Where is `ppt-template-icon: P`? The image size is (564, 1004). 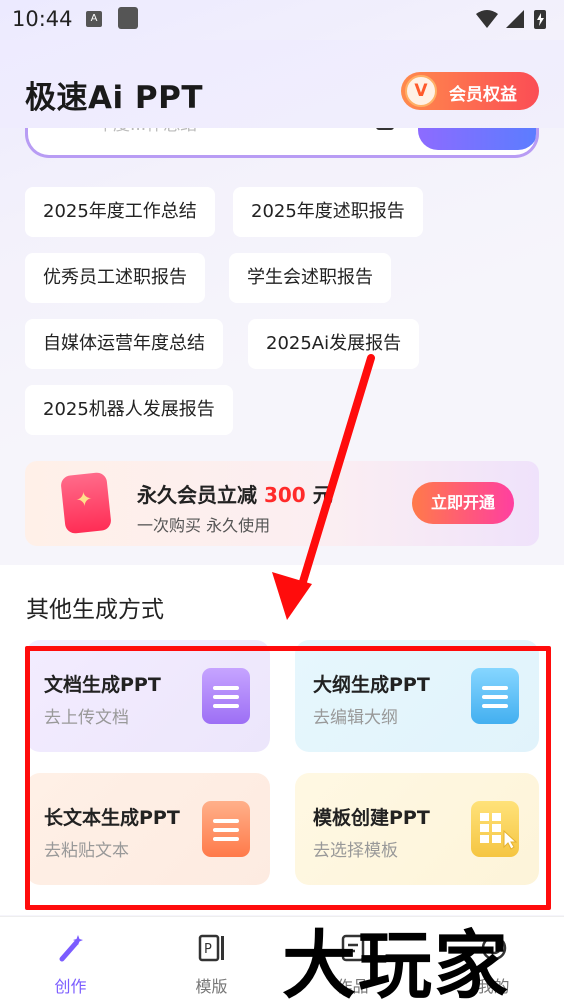 ppt-template-icon: P is located at coordinates (211, 948).